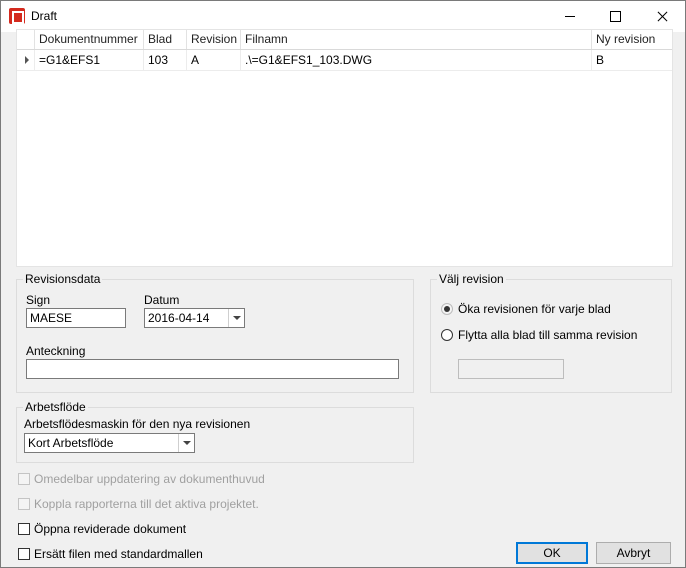 Image resolution: width=686 pixels, height=568 pixels. Describe the element at coordinates (633, 553) in the screenshot. I see `cancel-button: Avbryt` at that location.